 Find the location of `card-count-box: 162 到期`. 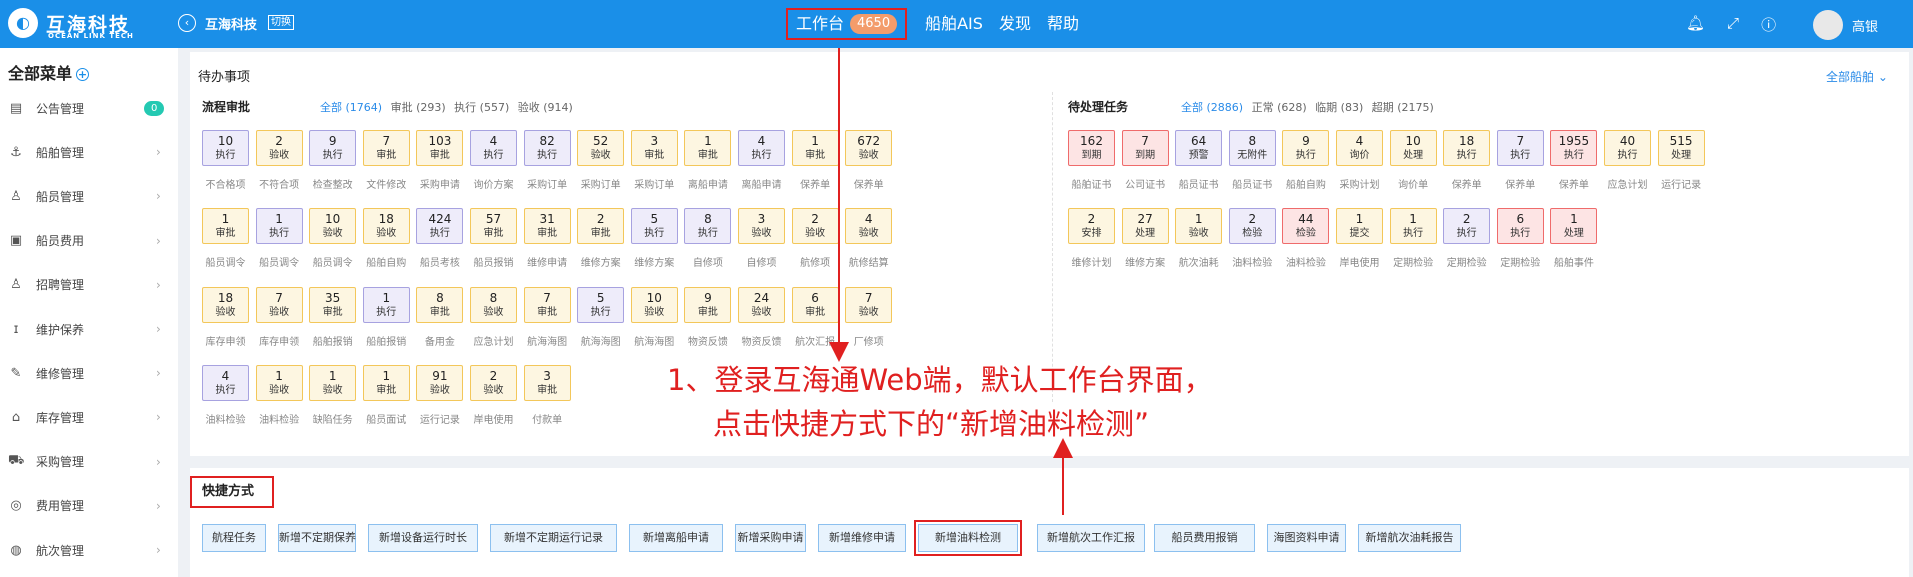

card-count-box: 162 到期 is located at coordinates (1091, 148).